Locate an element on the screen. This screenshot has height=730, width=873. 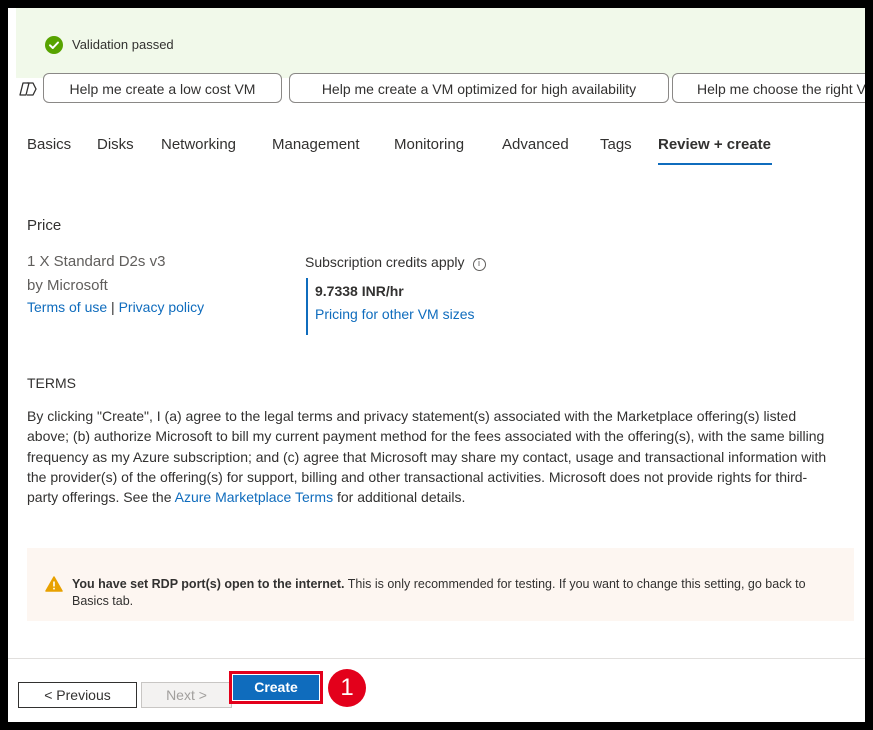
next-button: Next > is located at coordinates (186, 695).